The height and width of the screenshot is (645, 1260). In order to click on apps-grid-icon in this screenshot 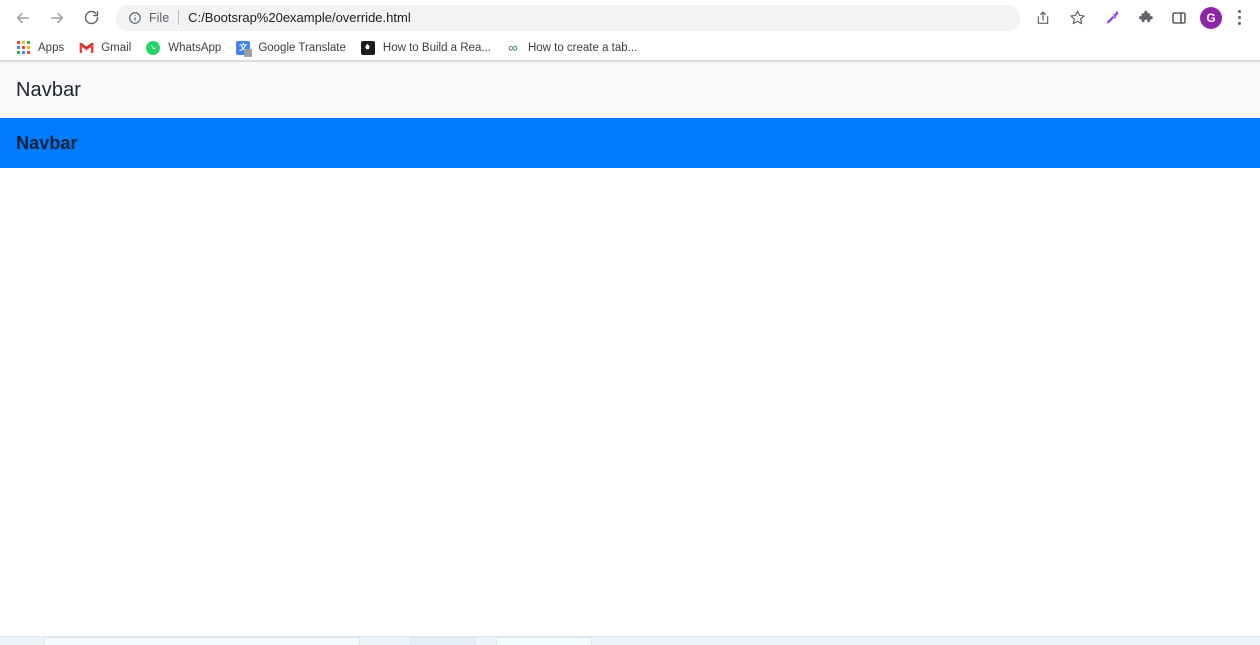, I will do `click(23, 48)`.